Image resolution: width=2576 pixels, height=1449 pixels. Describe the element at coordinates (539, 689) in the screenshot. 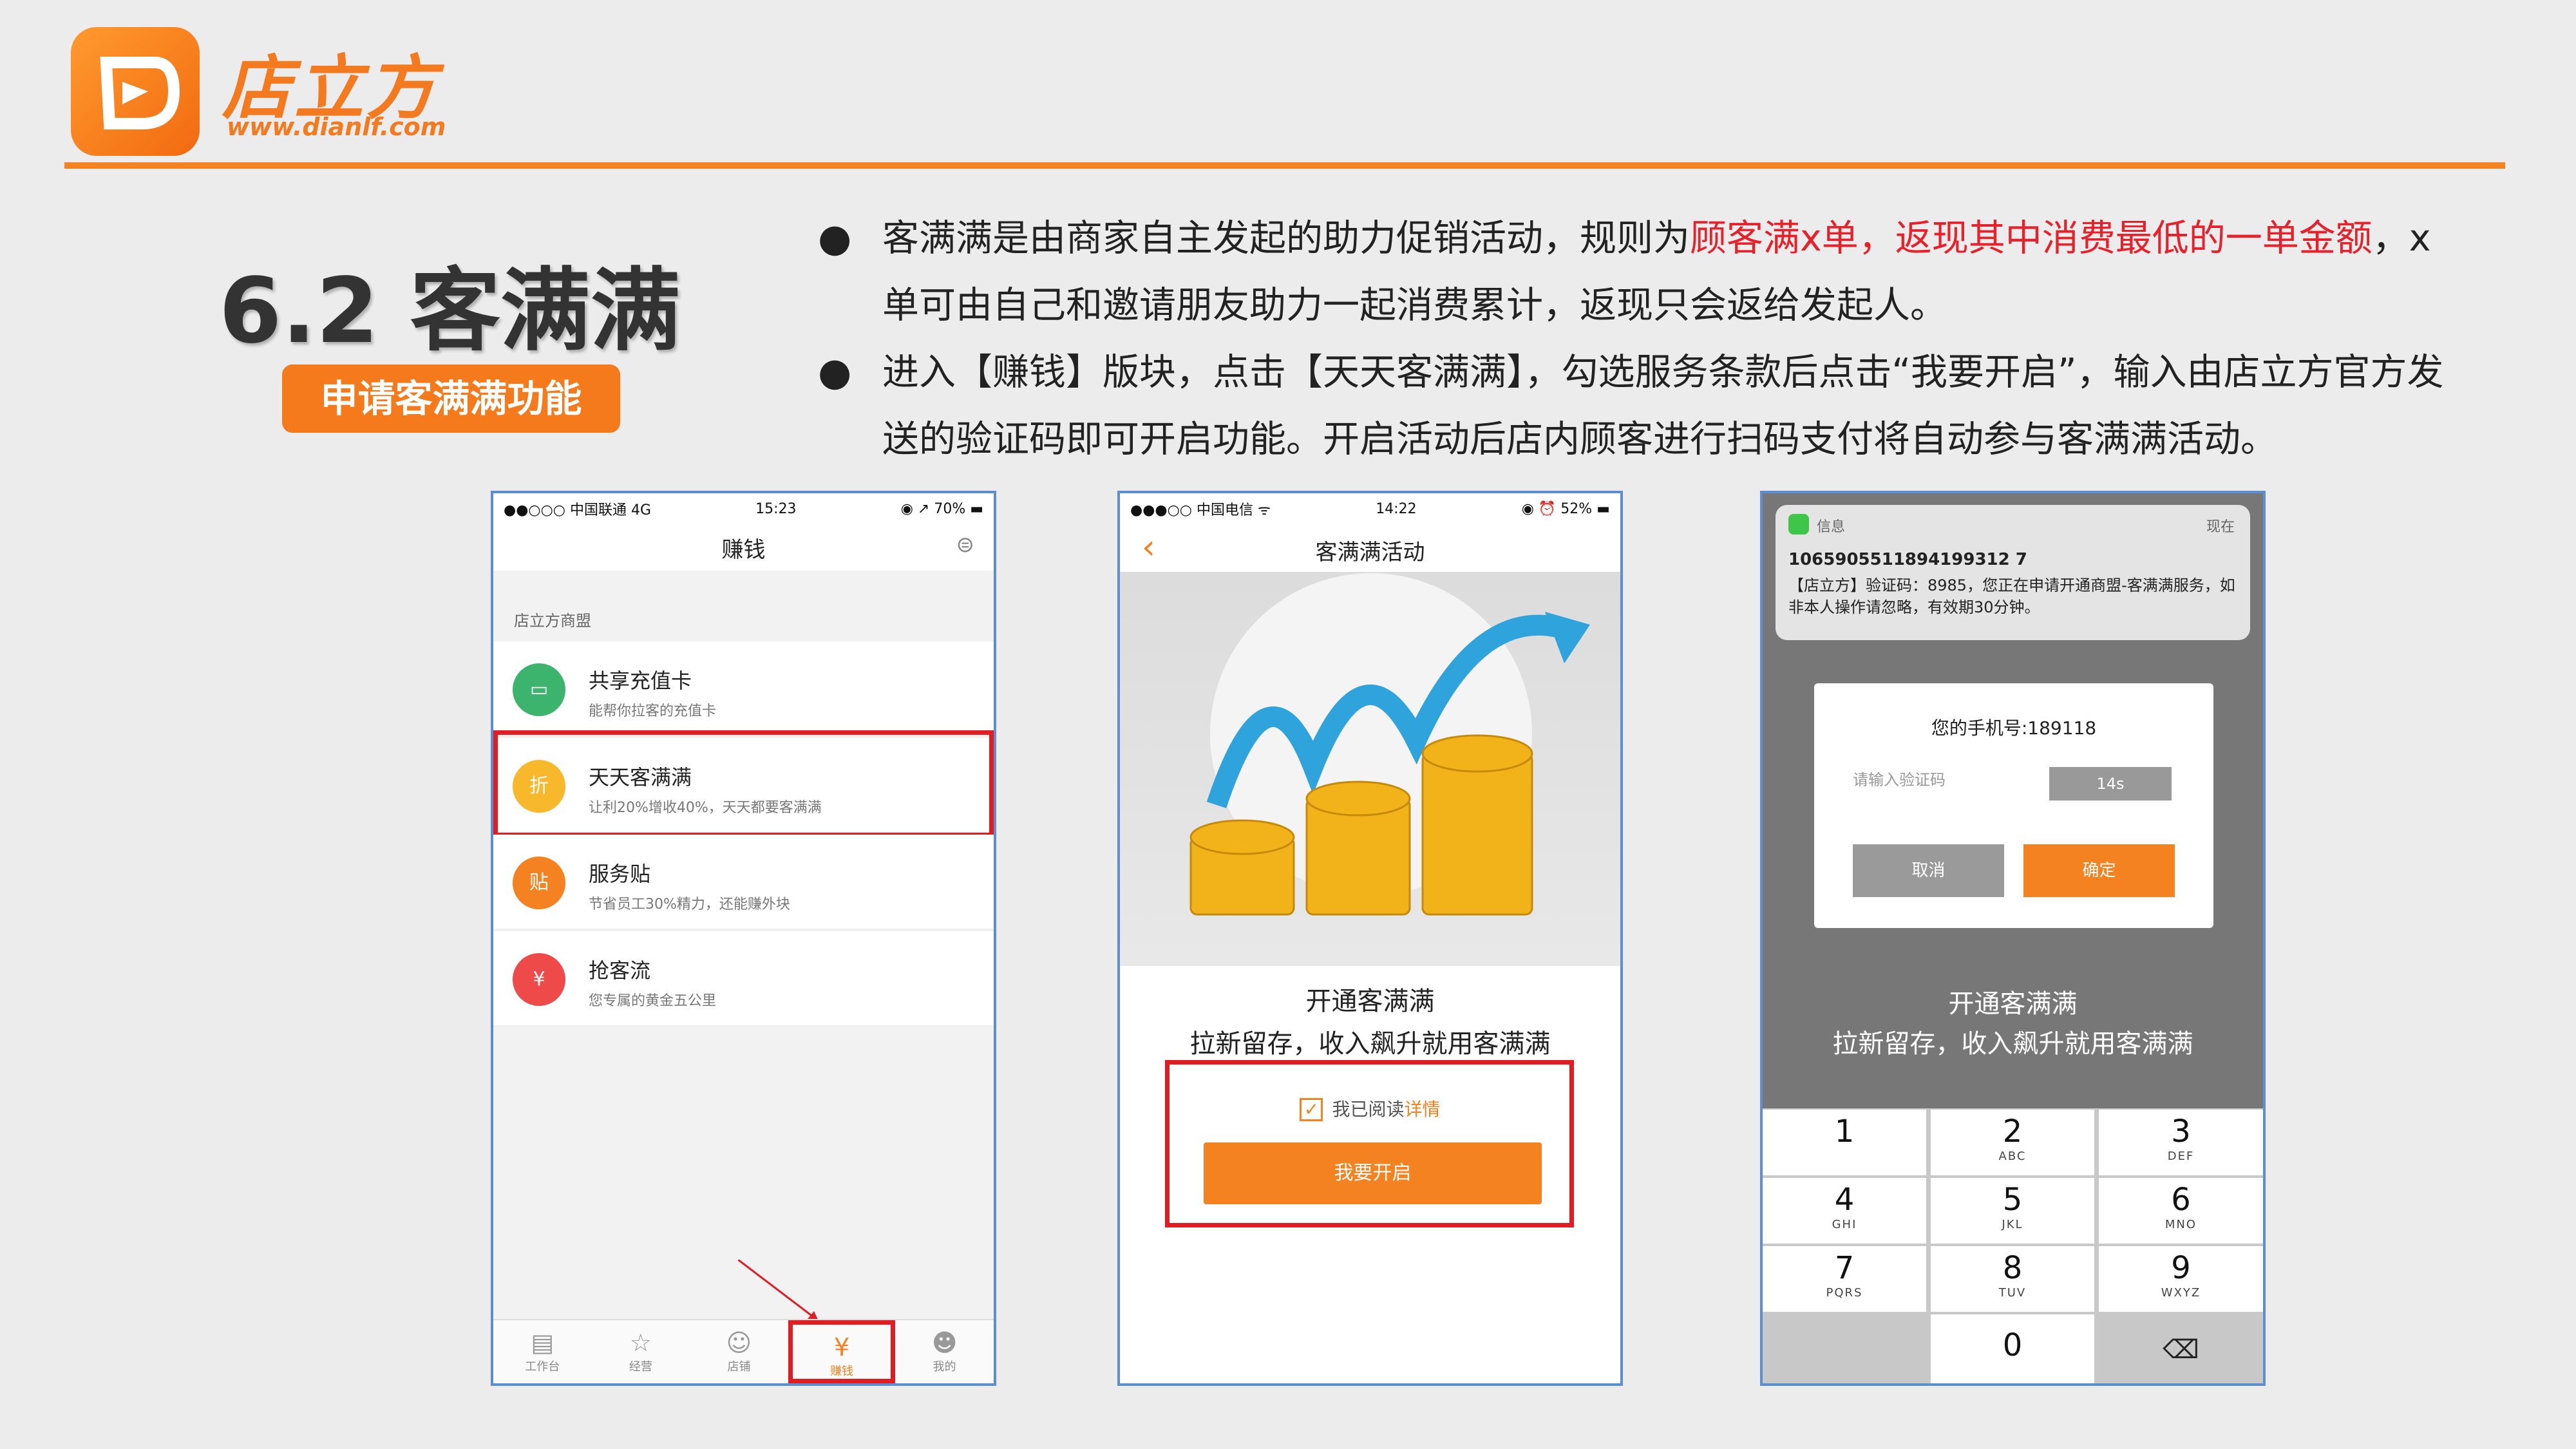

I see `card-icon: ▭` at that location.